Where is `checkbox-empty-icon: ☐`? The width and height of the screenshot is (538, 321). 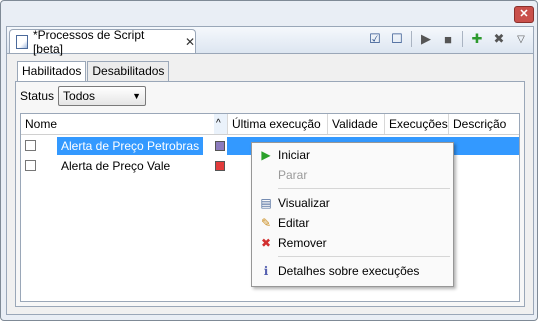 checkbox-empty-icon: ☐ is located at coordinates (397, 39).